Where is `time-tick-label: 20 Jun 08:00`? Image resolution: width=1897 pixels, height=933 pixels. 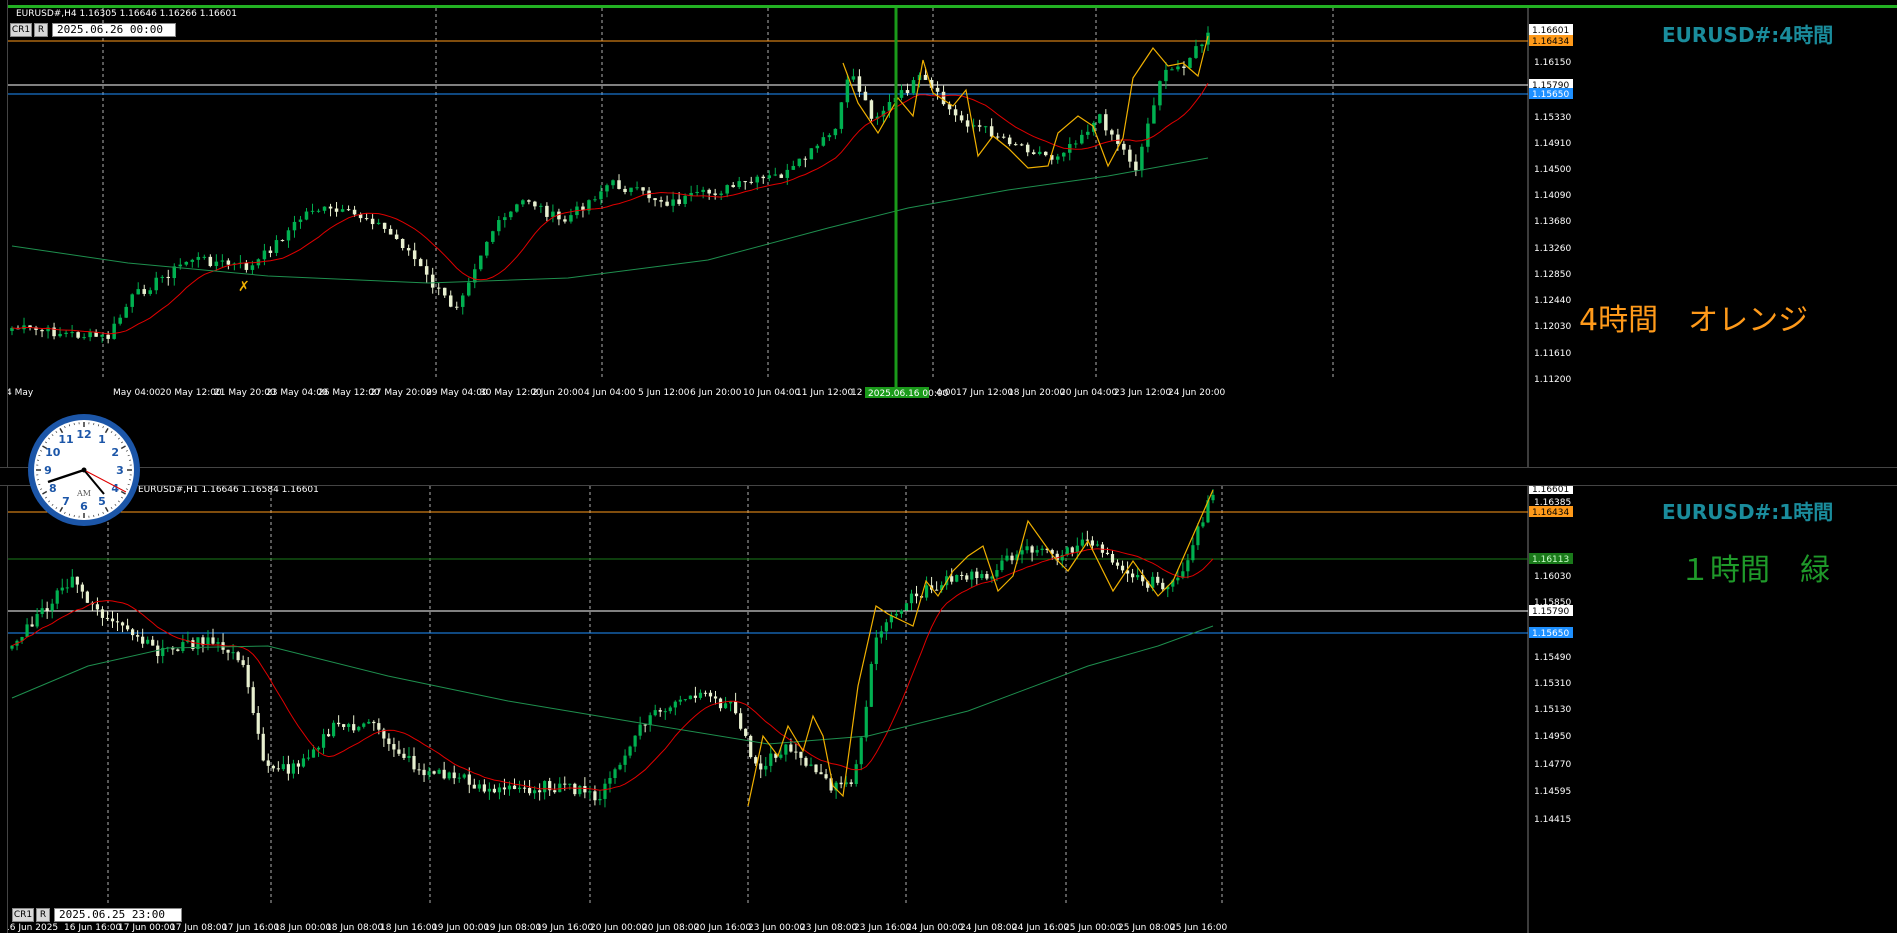
time-tick-label: 20 Jun 08:00 is located at coordinates (670, 928).